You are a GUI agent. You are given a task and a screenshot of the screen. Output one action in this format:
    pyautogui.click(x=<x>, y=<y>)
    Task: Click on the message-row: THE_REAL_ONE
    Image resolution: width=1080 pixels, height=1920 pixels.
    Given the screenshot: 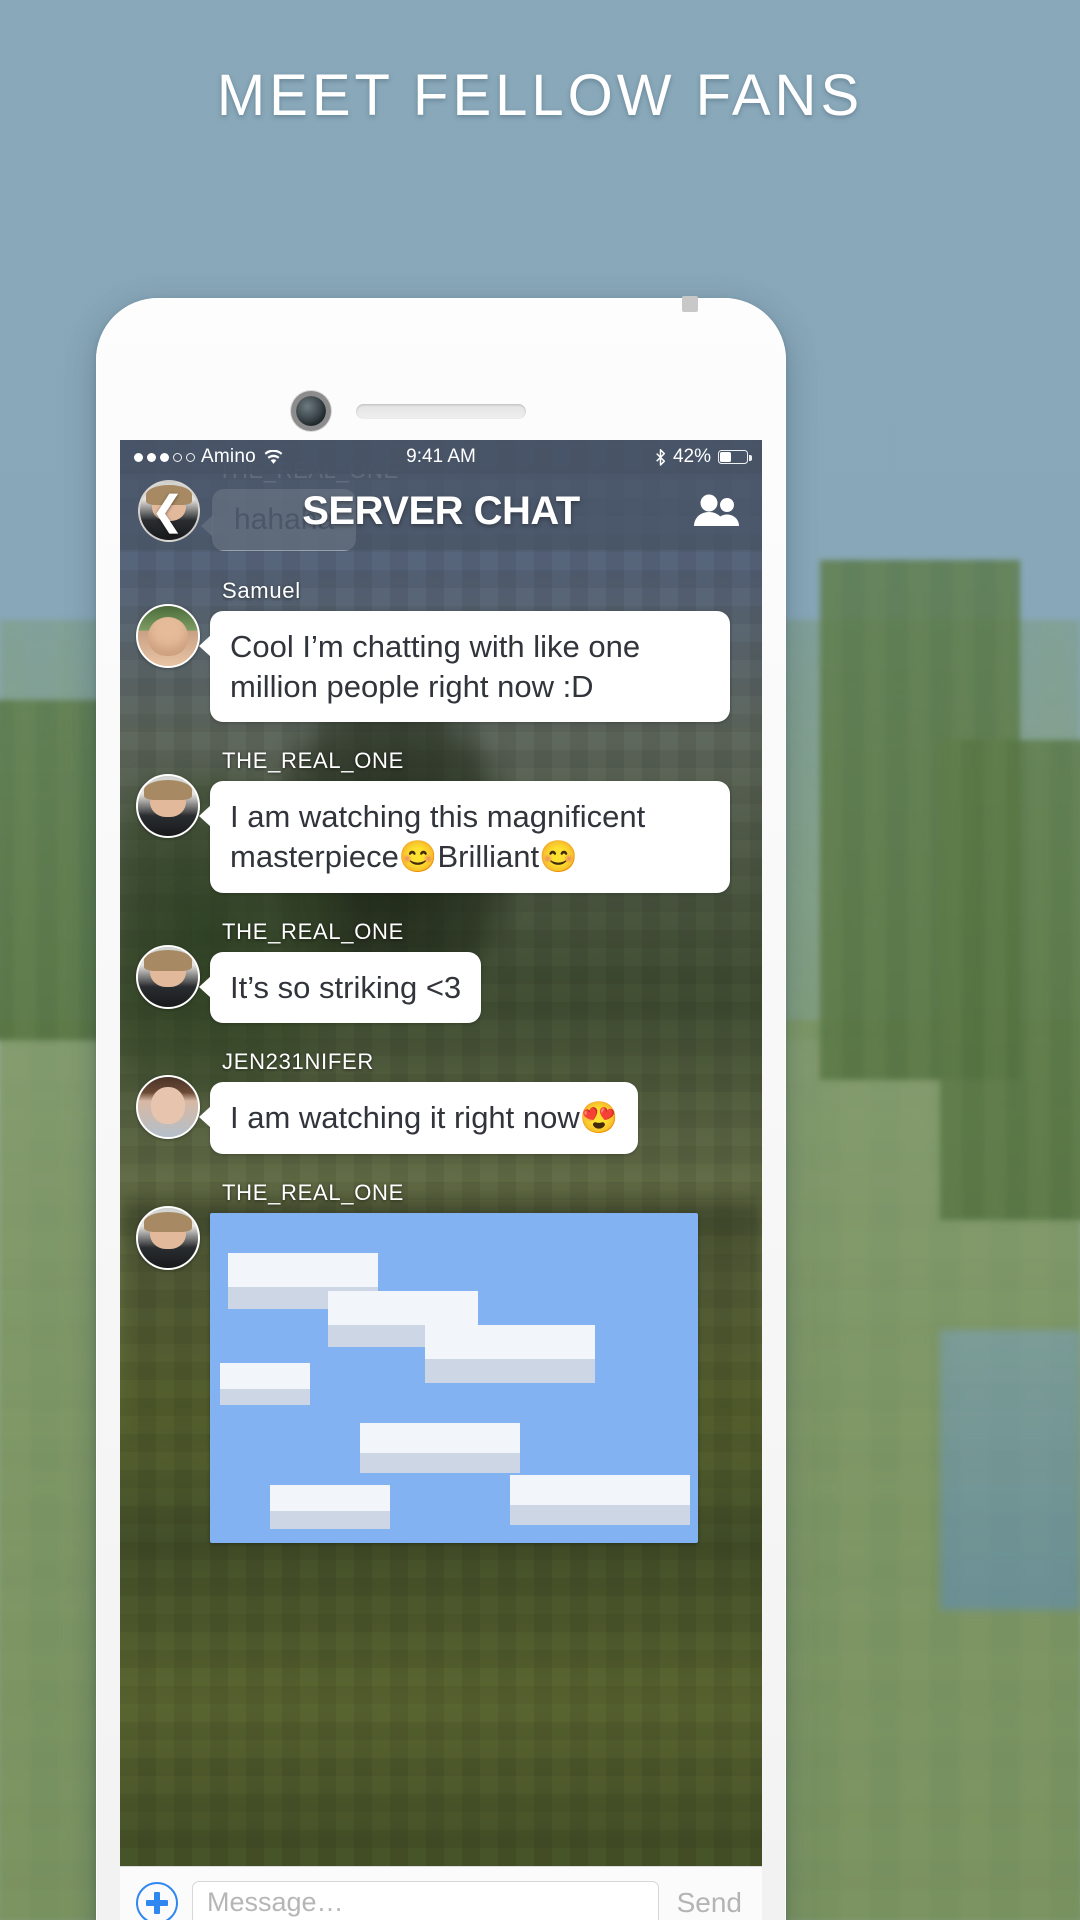 What is the action you would take?
    pyautogui.click(x=441, y=1364)
    